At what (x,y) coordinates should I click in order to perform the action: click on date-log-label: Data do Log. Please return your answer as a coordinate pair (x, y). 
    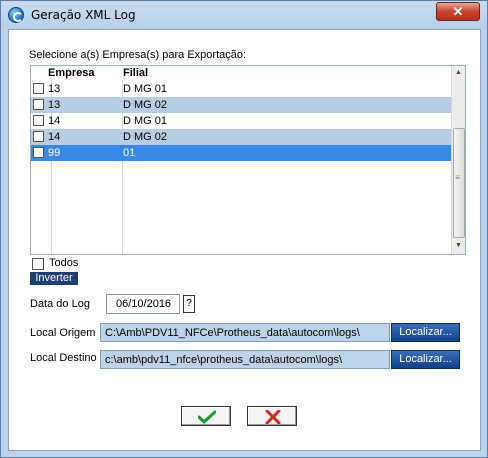
    Looking at the image, I should click on (60, 304).